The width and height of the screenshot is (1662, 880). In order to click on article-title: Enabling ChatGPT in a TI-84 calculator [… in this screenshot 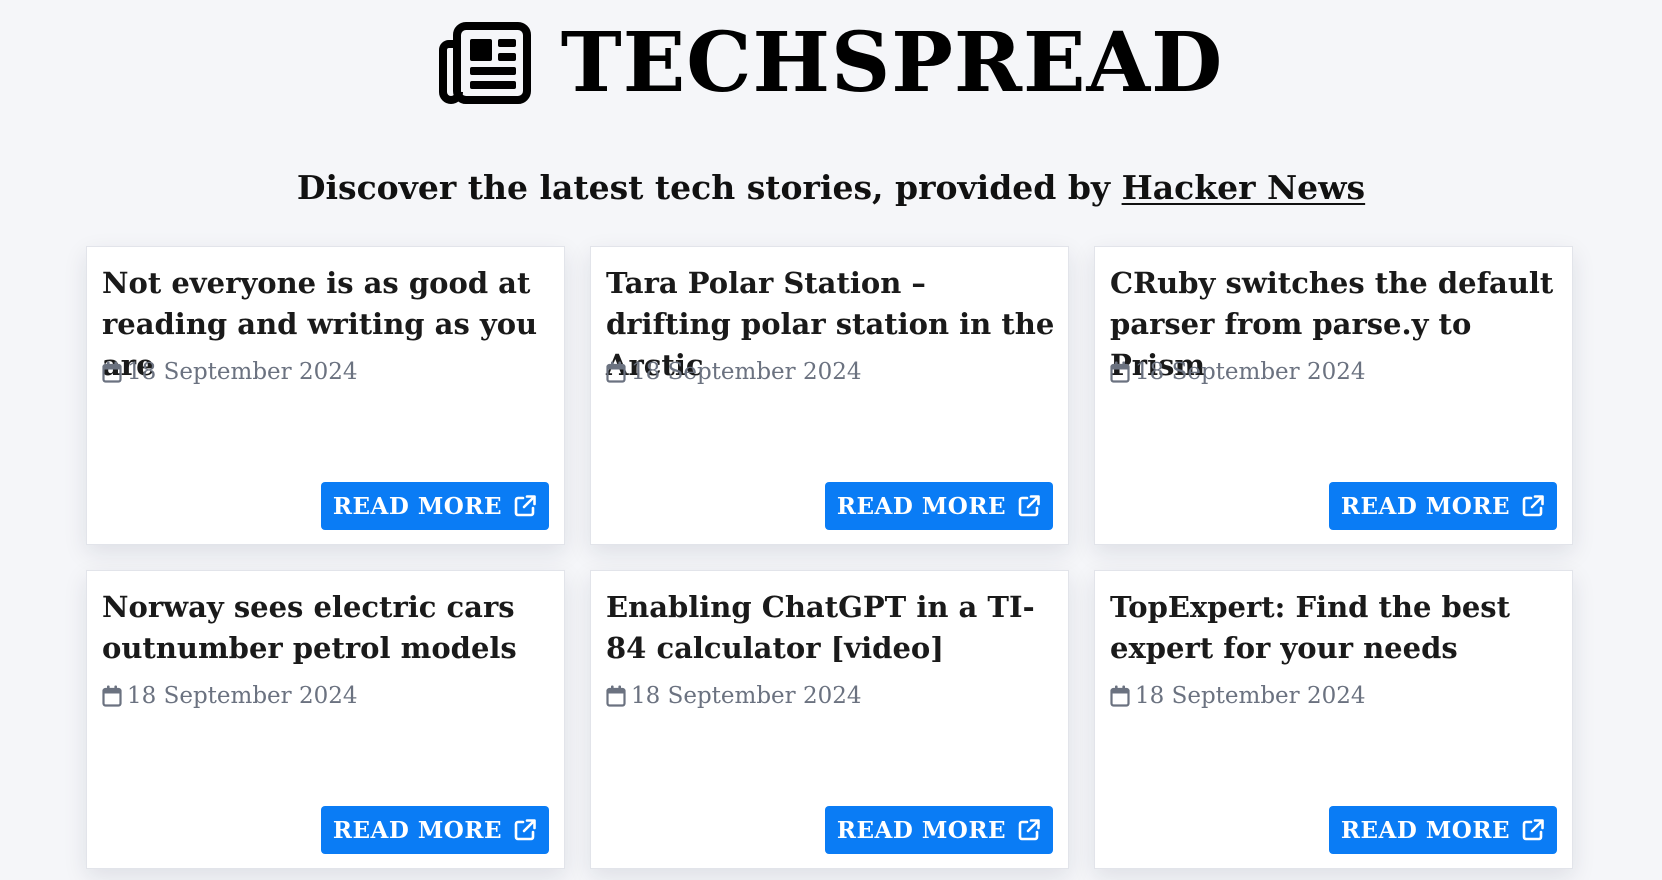, I will do `click(831, 628)`.